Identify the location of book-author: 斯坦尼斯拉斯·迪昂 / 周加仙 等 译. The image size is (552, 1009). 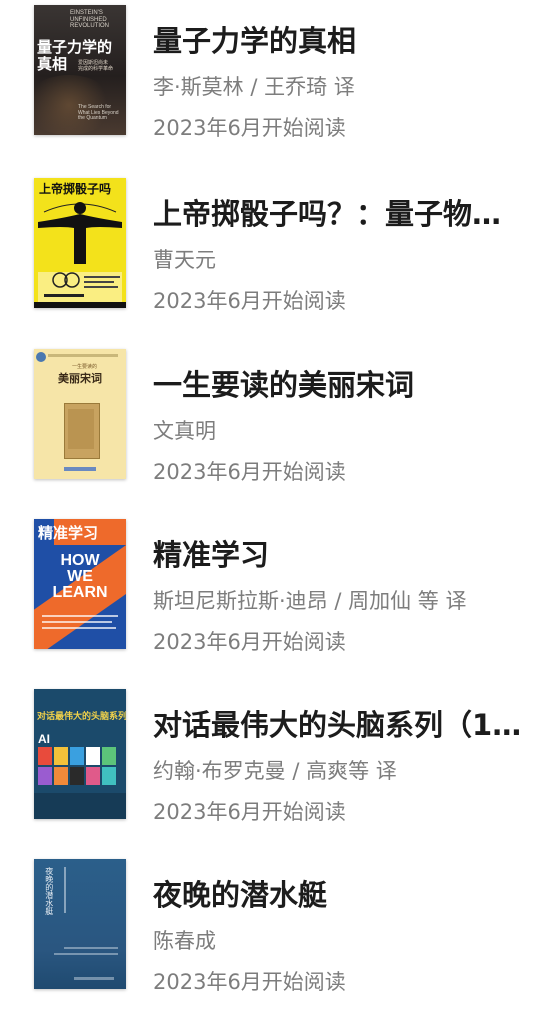
(310, 601).